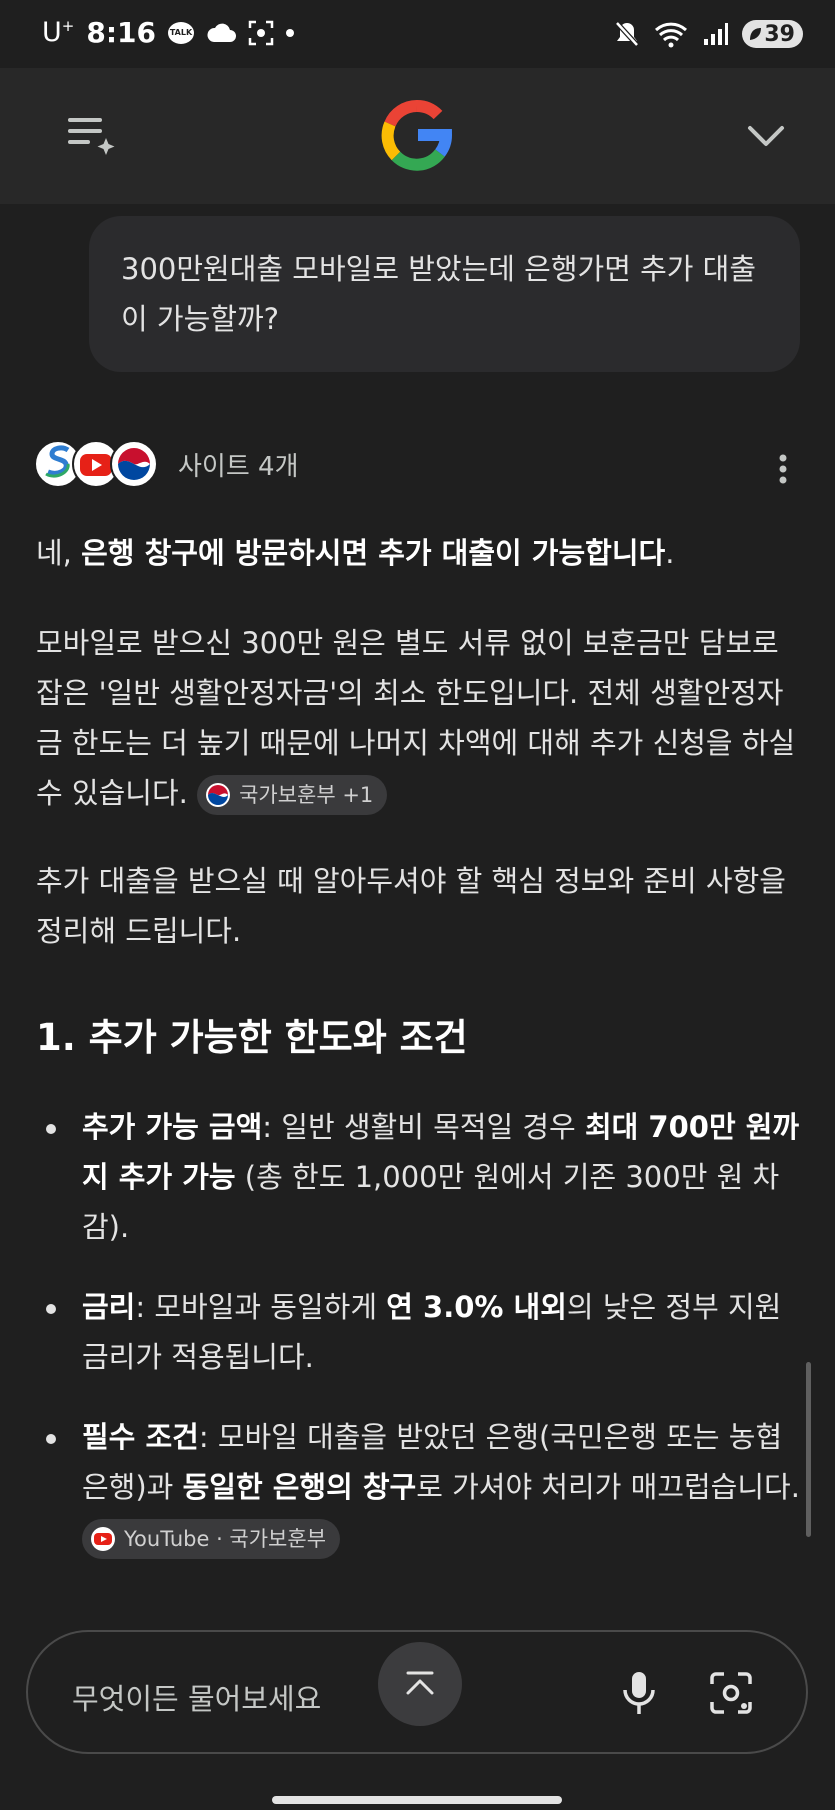  I want to click on notification-dot, so click(290, 32).